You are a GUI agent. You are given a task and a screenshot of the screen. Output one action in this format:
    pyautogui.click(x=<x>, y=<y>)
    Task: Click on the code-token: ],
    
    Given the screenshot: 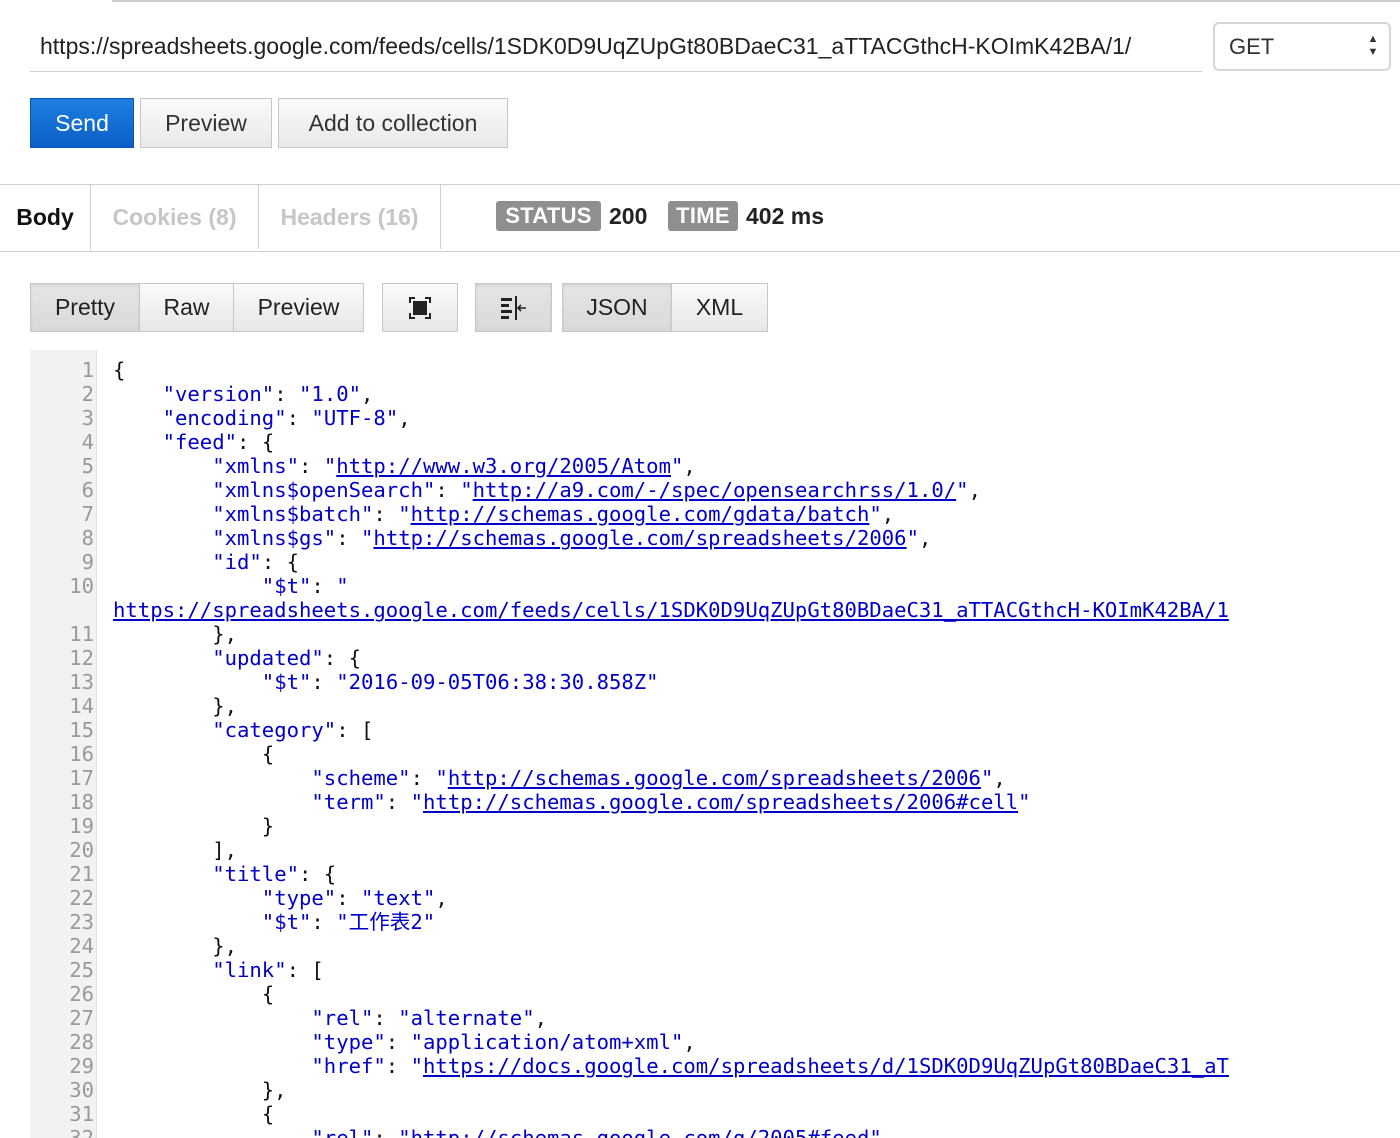 What is the action you would take?
    pyautogui.click(x=175, y=850)
    